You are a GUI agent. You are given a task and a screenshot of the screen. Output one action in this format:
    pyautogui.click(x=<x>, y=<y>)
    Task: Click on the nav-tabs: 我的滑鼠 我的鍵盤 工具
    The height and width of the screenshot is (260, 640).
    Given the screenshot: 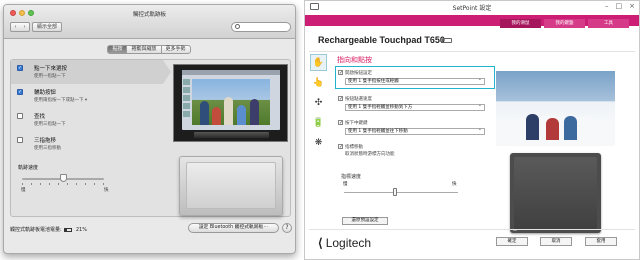 What is the action you would take?
    pyautogui.click(x=564, y=23)
    